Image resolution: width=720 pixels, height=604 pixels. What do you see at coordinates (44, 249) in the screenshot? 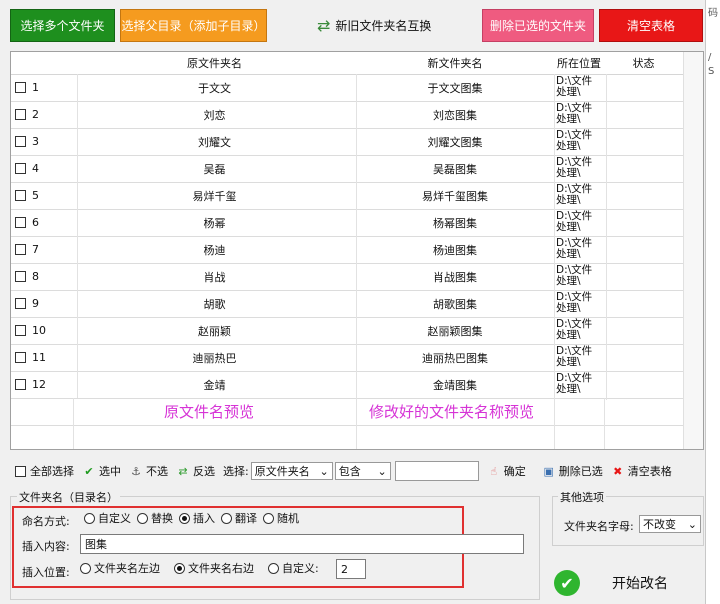
I see `row-check-cell: 7` at bounding box center [44, 249].